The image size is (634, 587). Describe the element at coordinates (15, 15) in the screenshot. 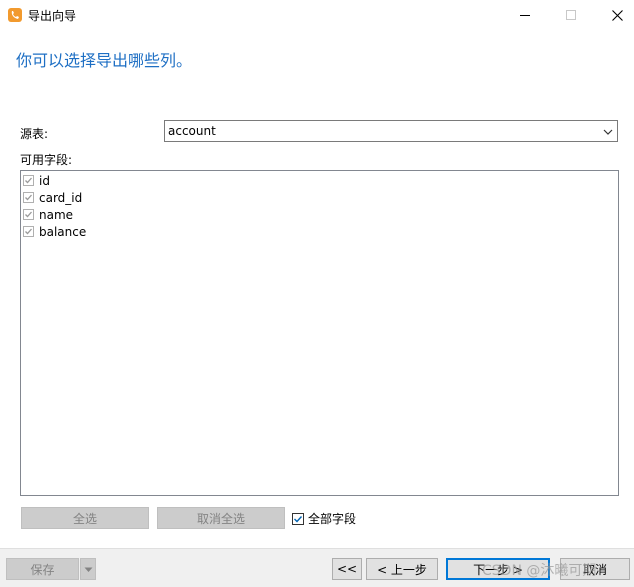

I see `navicat-app-icon` at that location.